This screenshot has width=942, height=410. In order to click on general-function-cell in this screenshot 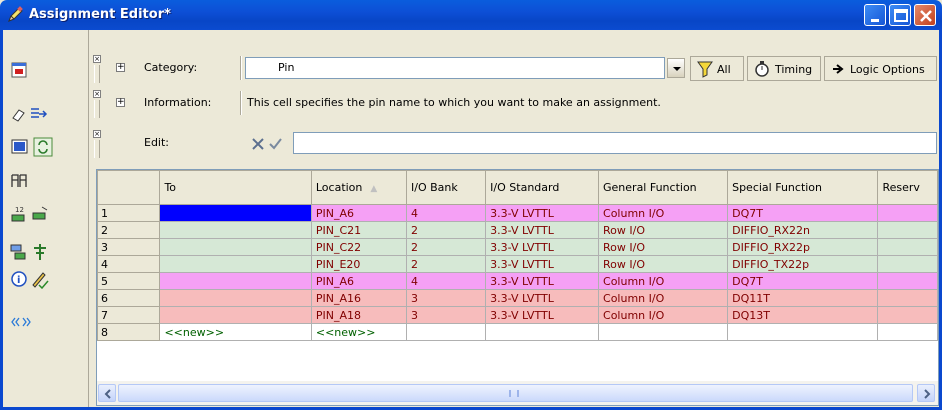, I will do `click(663, 332)`.